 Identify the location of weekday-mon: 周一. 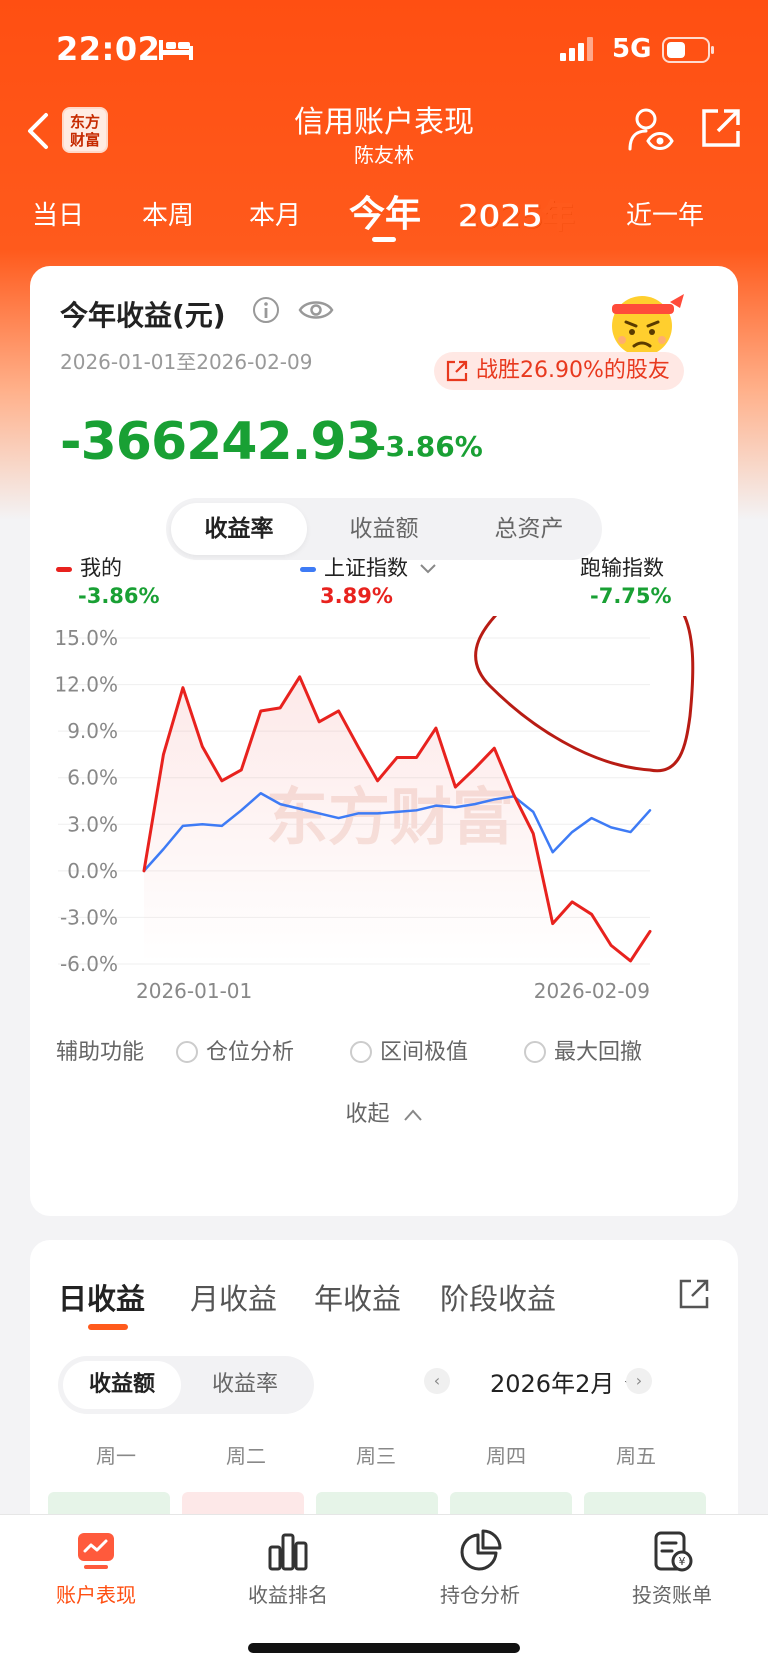
(116, 1456).